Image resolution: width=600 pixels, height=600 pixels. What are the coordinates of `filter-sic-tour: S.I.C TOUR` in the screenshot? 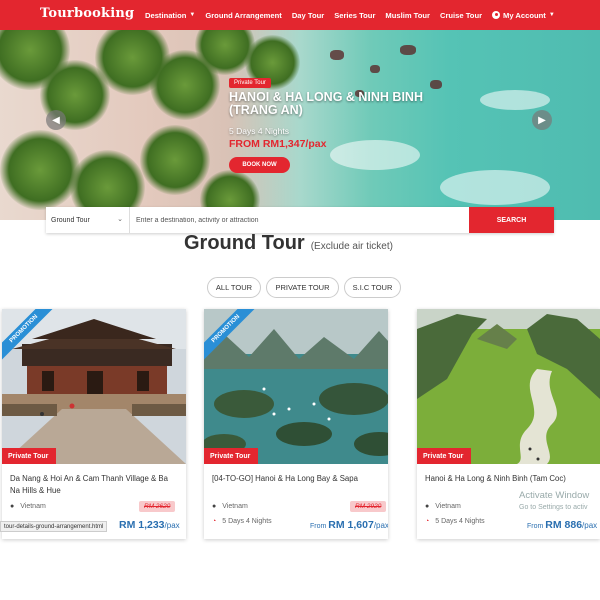 It's located at (372, 287).